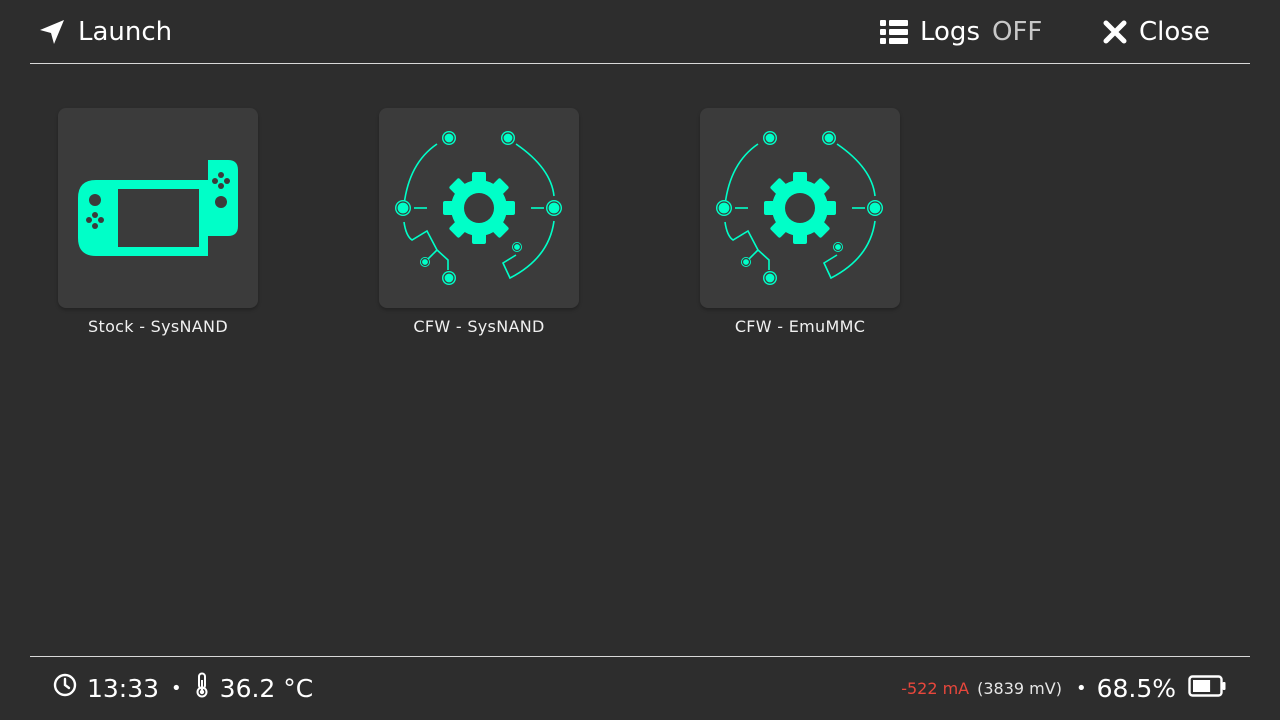 Image resolution: width=1280 pixels, height=720 pixels. What do you see at coordinates (800, 326) in the screenshot?
I see `entry-label: CFW - EmuMMC` at bounding box center [800, 326].